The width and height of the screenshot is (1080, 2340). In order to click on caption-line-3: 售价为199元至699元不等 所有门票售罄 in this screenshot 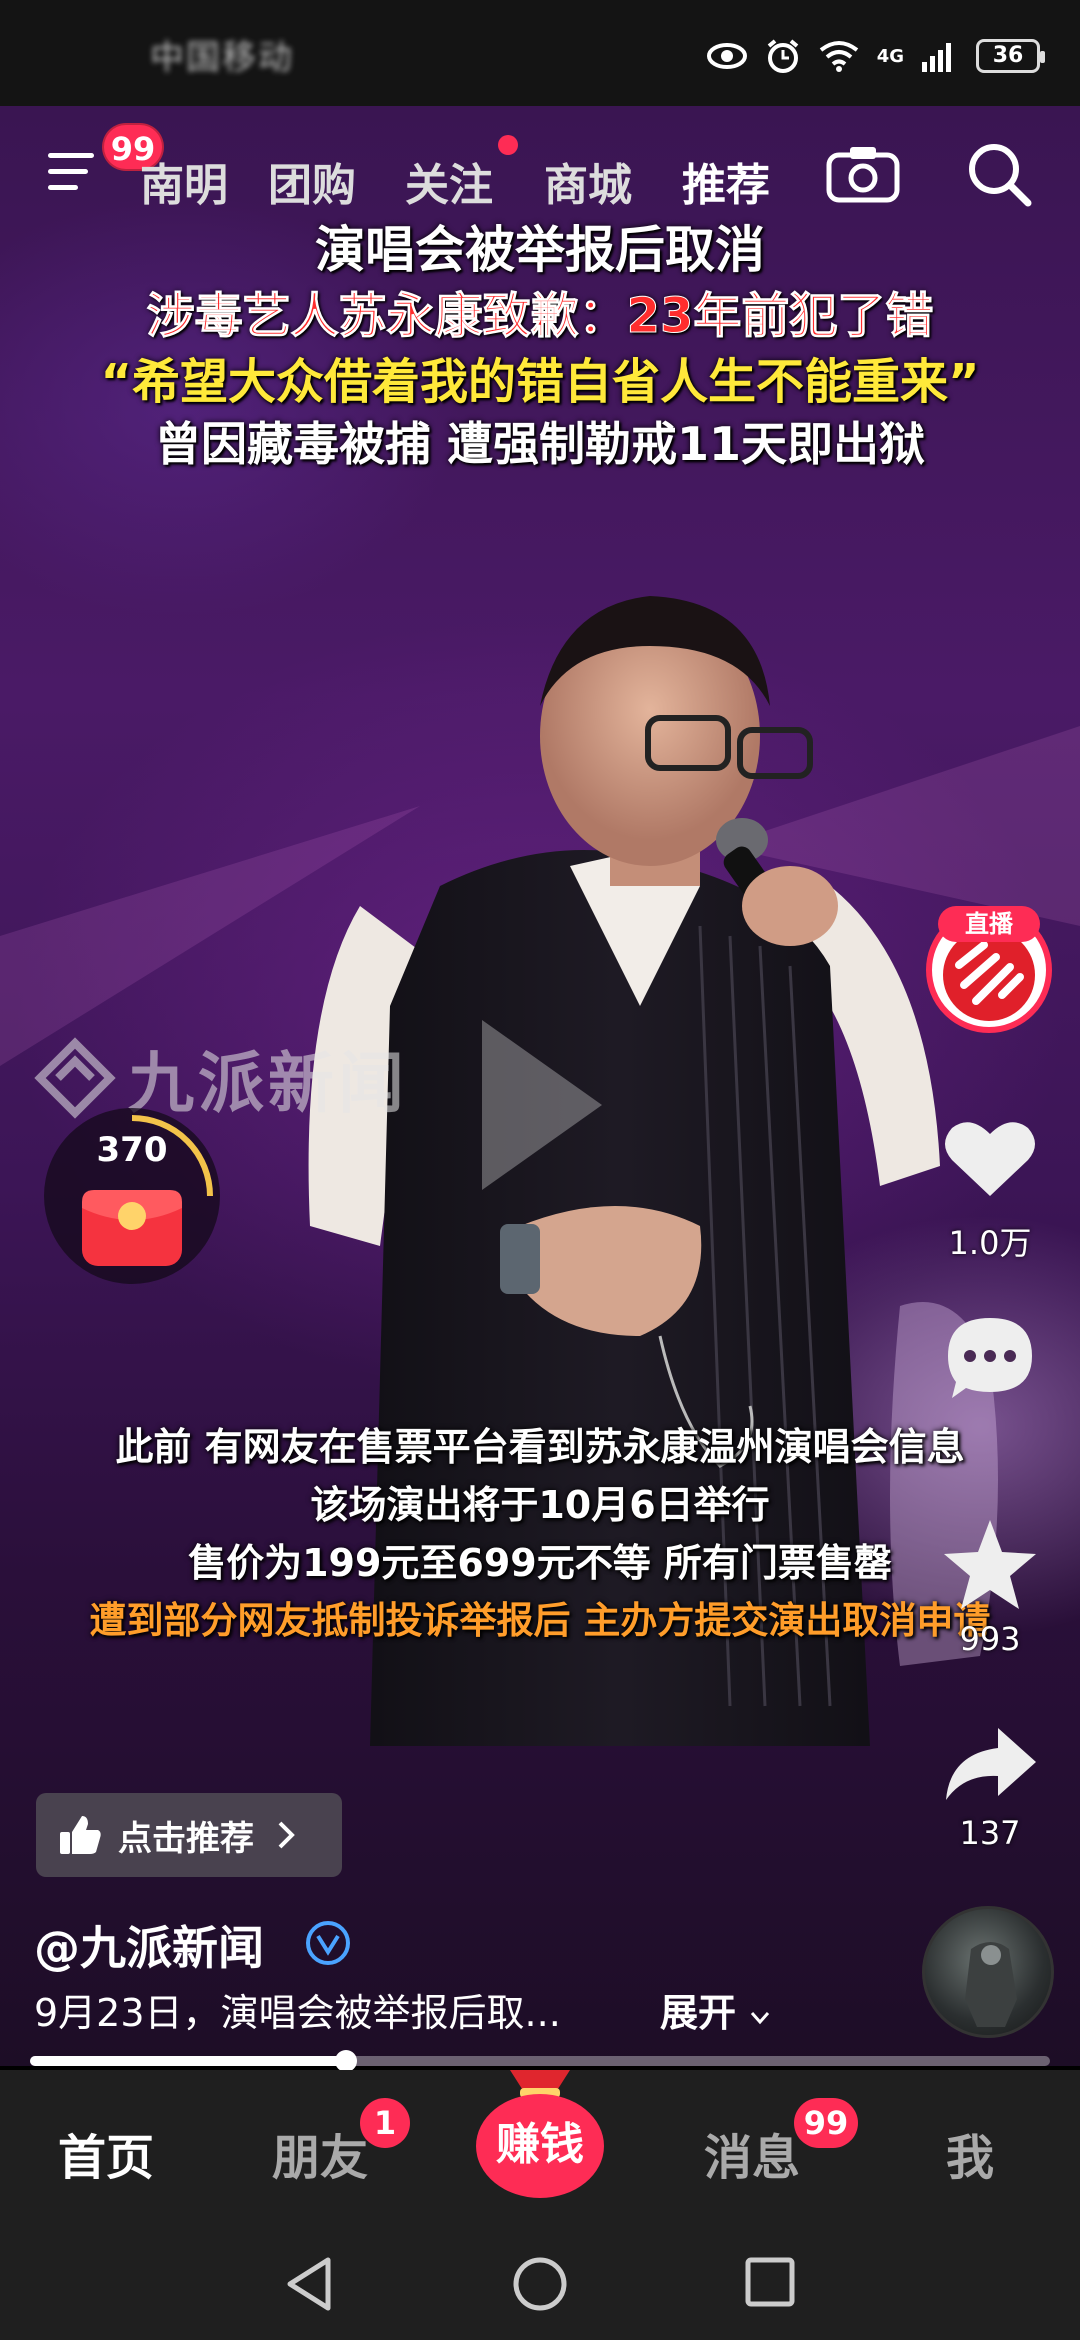, I will do `click(540, 1563)`.